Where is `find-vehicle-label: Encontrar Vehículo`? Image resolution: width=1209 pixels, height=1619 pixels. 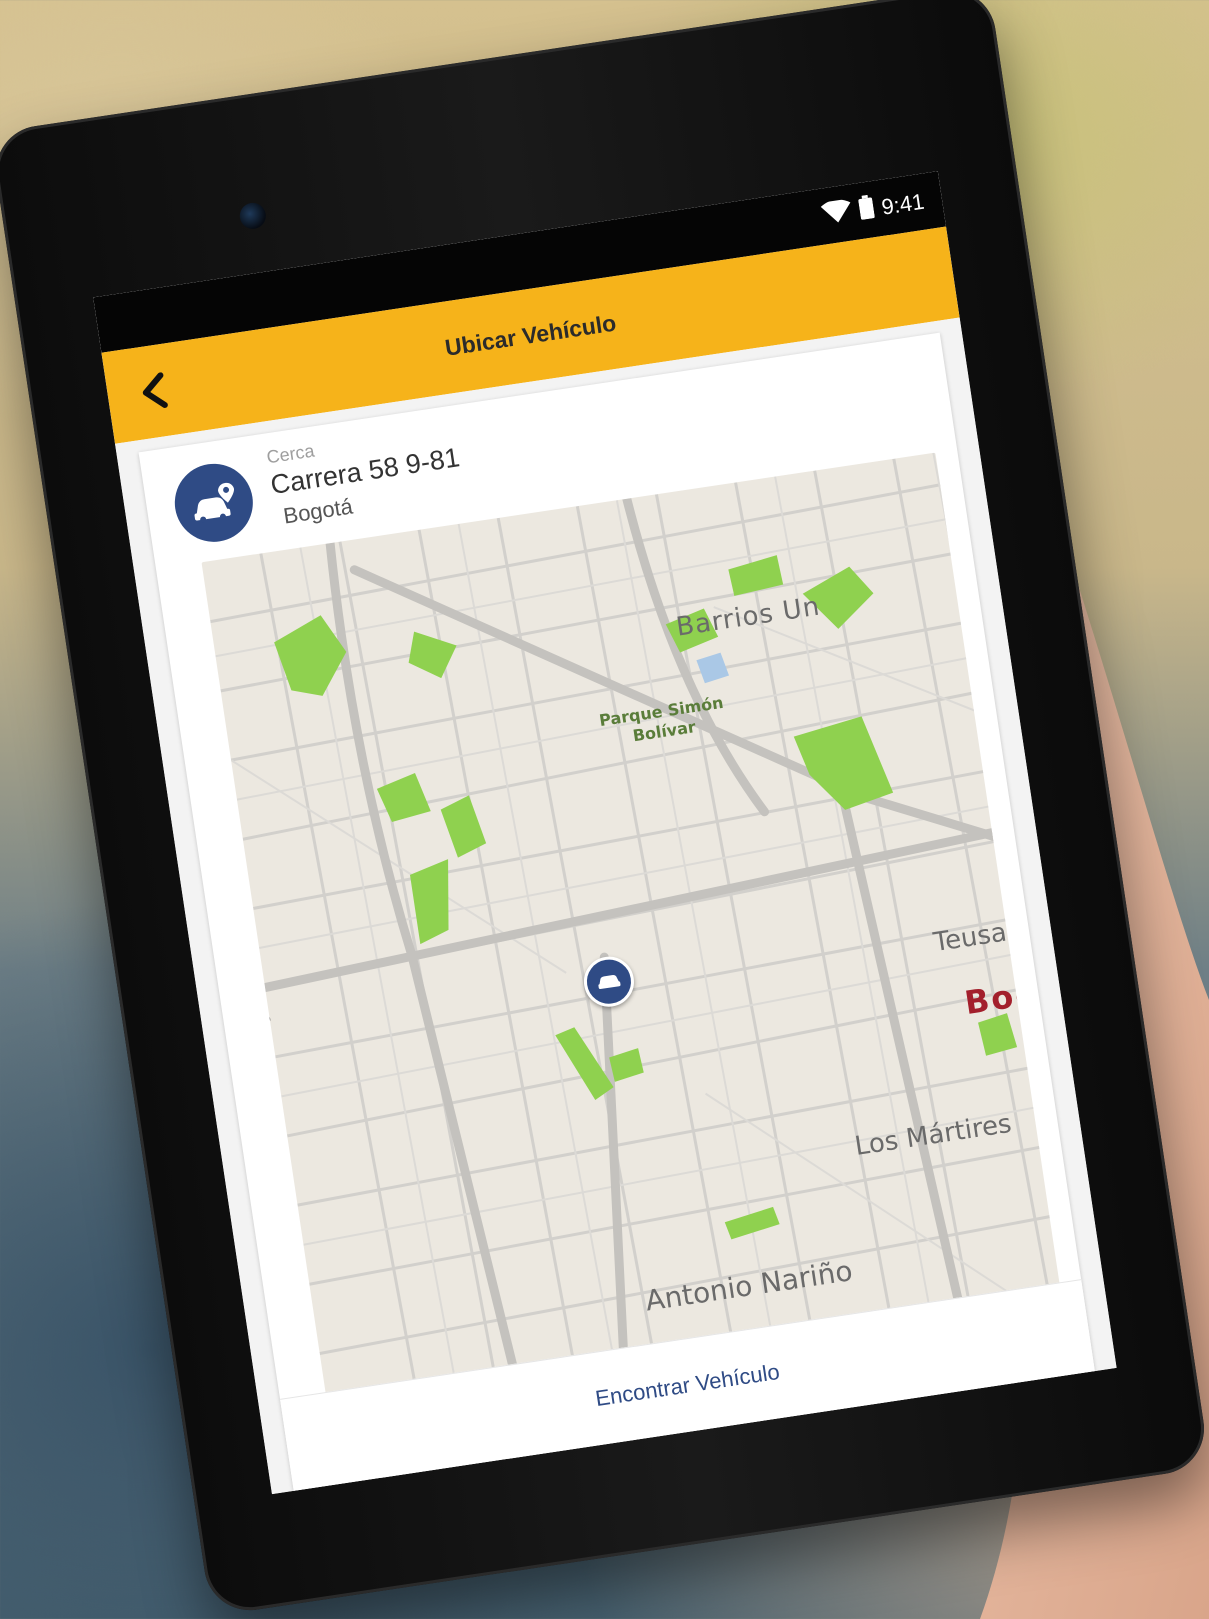
find-vehicle-label: Encontrar Vehículo is located at coordinates (687, 1385).